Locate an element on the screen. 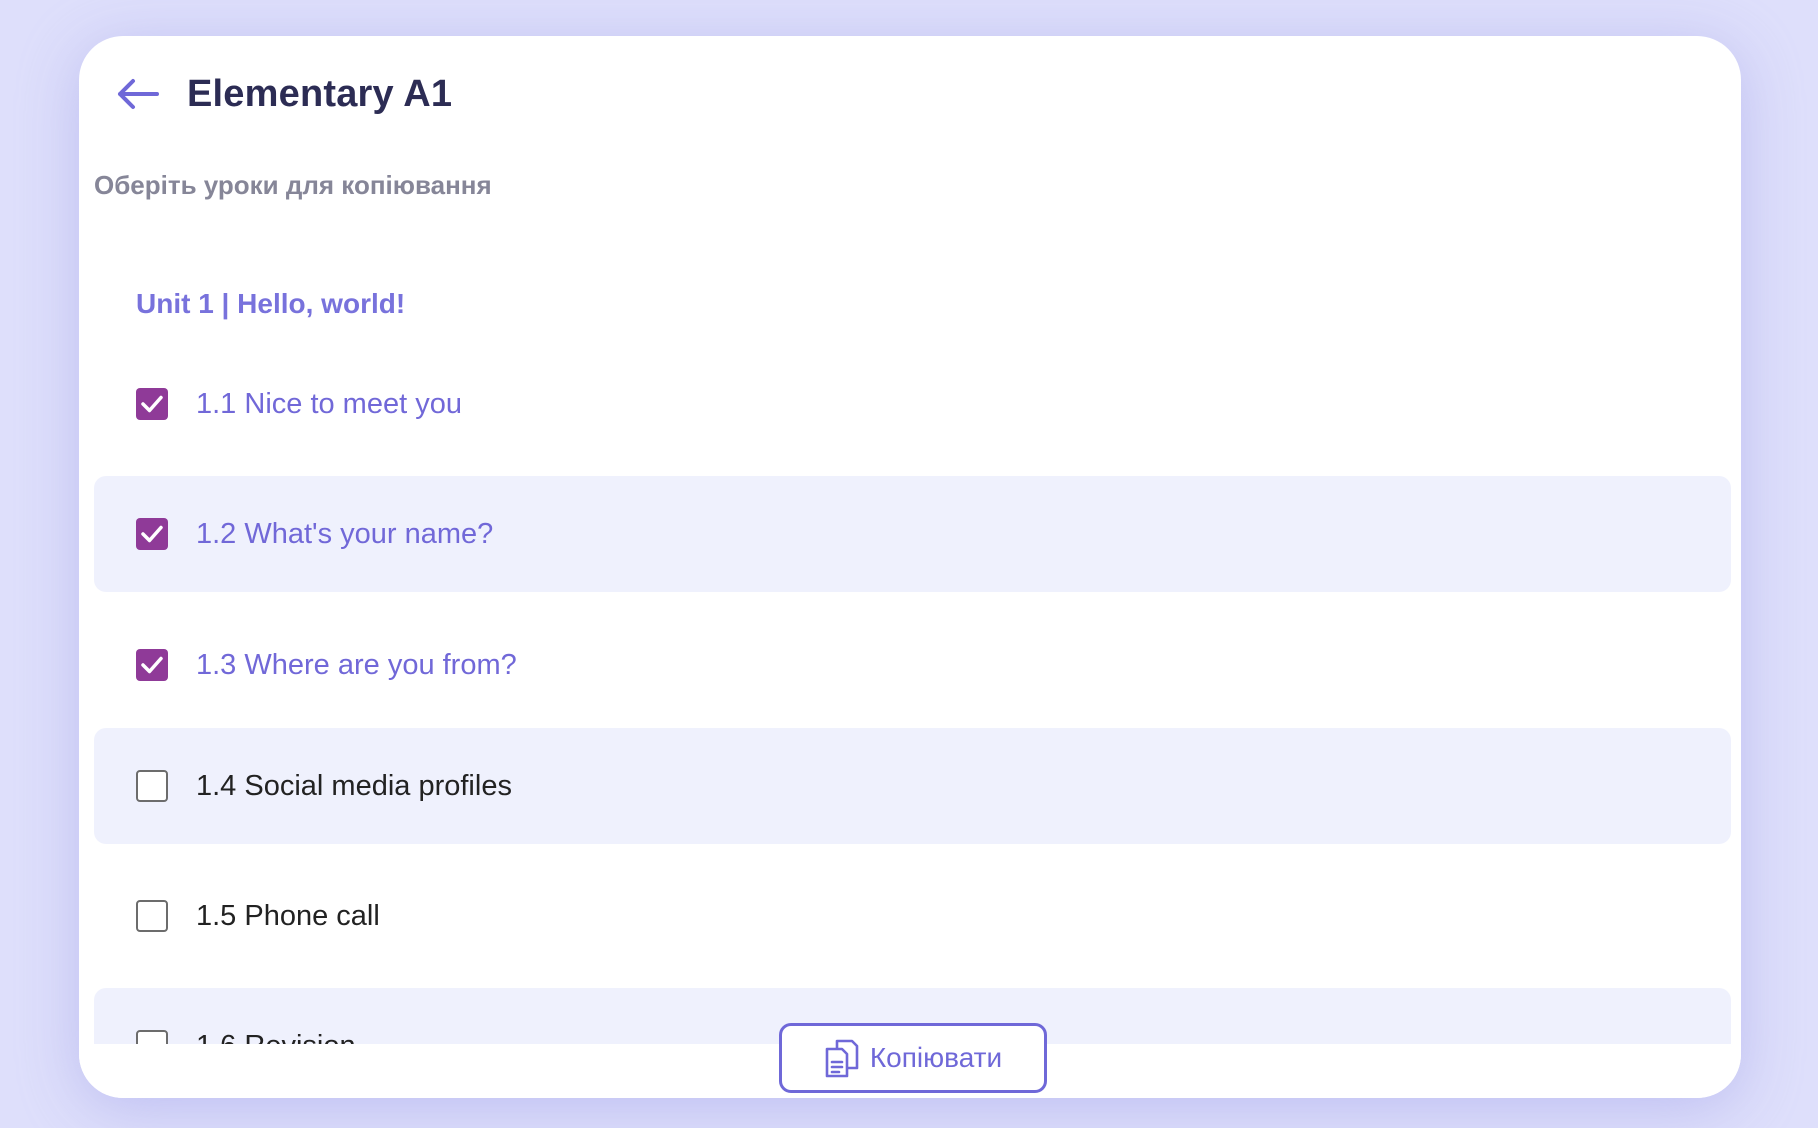 This screenshot has width=1818, height=1128. back-button is located at coordinates (137, 94).